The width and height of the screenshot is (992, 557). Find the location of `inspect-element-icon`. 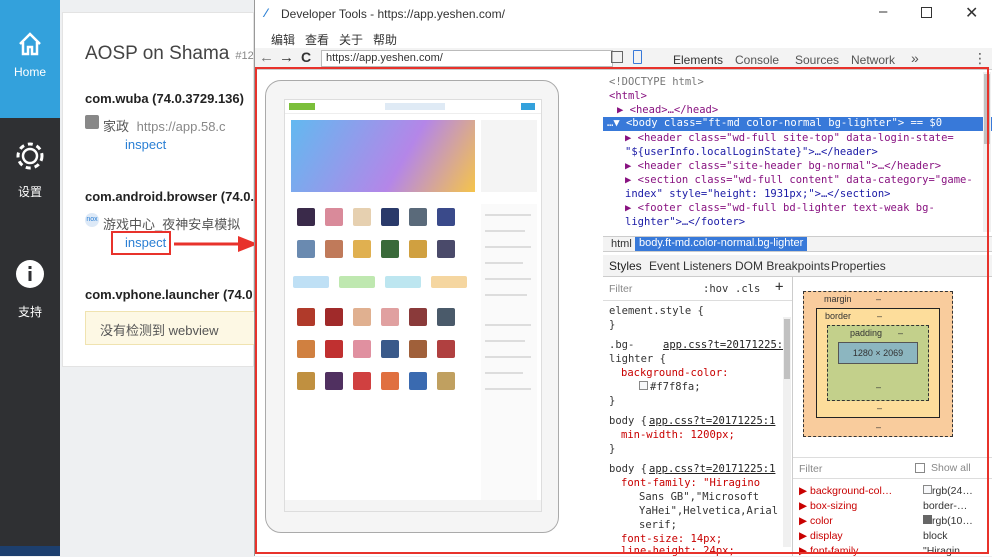

inspect-element-icon is located at coordinates (617, 57).